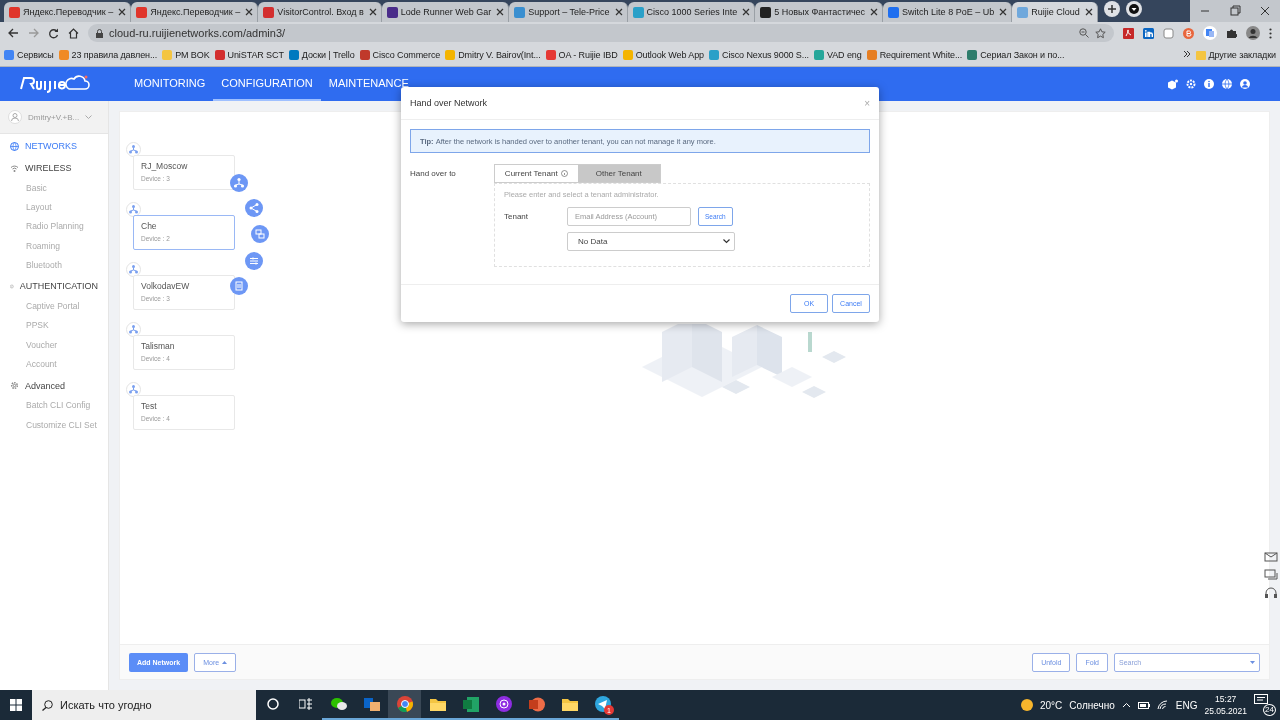  What do you see at coordinates (54, 146) in the screenshot?
I see `sidebar-section: NETWORKS` at bounding box center [54, 146].